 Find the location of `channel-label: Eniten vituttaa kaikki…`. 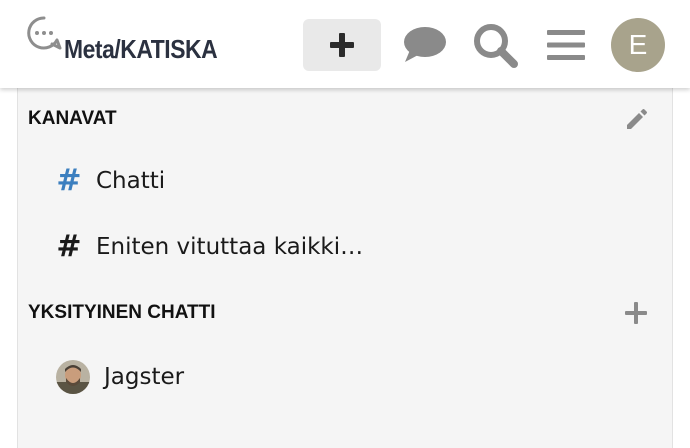

channel-label: Eniten vituttaa kaikki… is located at coordinates (230, 247).